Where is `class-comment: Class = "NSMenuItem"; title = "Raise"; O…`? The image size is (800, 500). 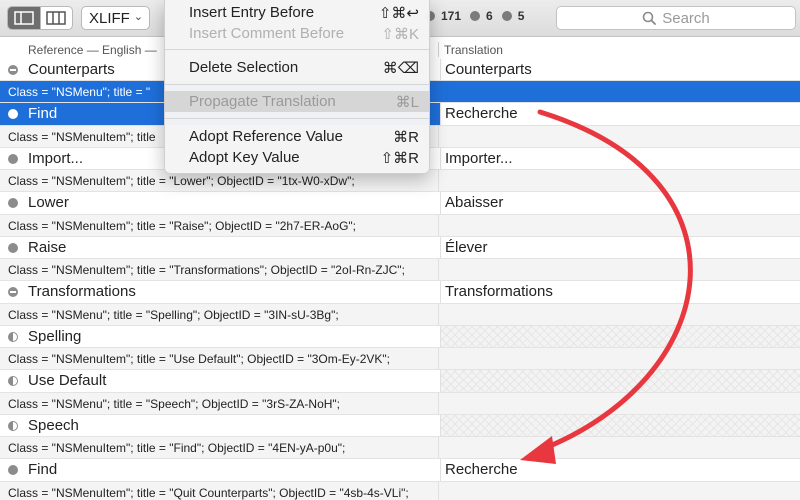 class-comment: Class = "NSMenuItem"; title = "Raise"; O… is located at coordinates (182, 225).